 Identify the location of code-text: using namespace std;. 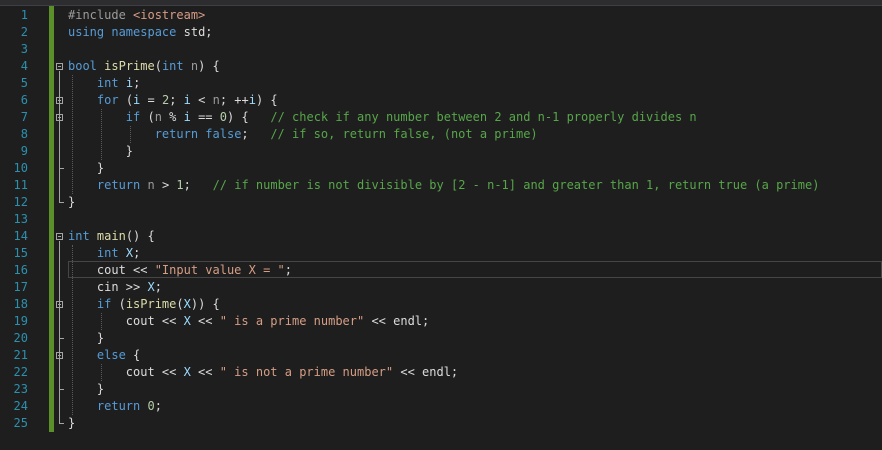
(140, 32).